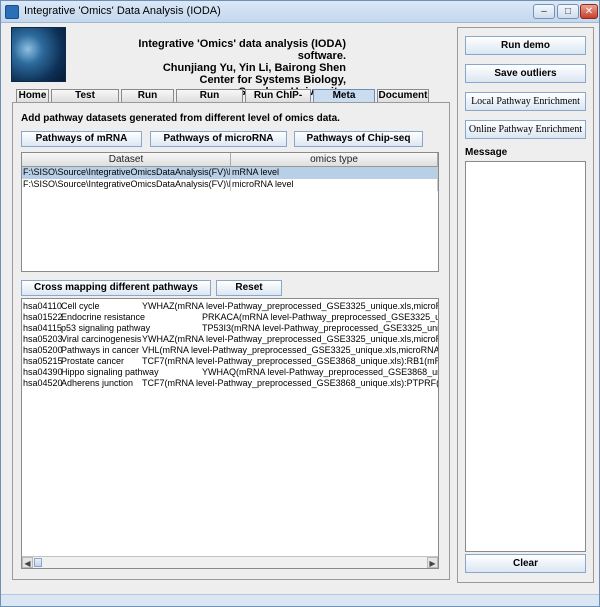 This screenshot has width=600, height=607. What do you see at coordinates (100, 350) in the screenshot?
I see `pathway-name: Pathways in cancer` at bounding box center [100, 350].